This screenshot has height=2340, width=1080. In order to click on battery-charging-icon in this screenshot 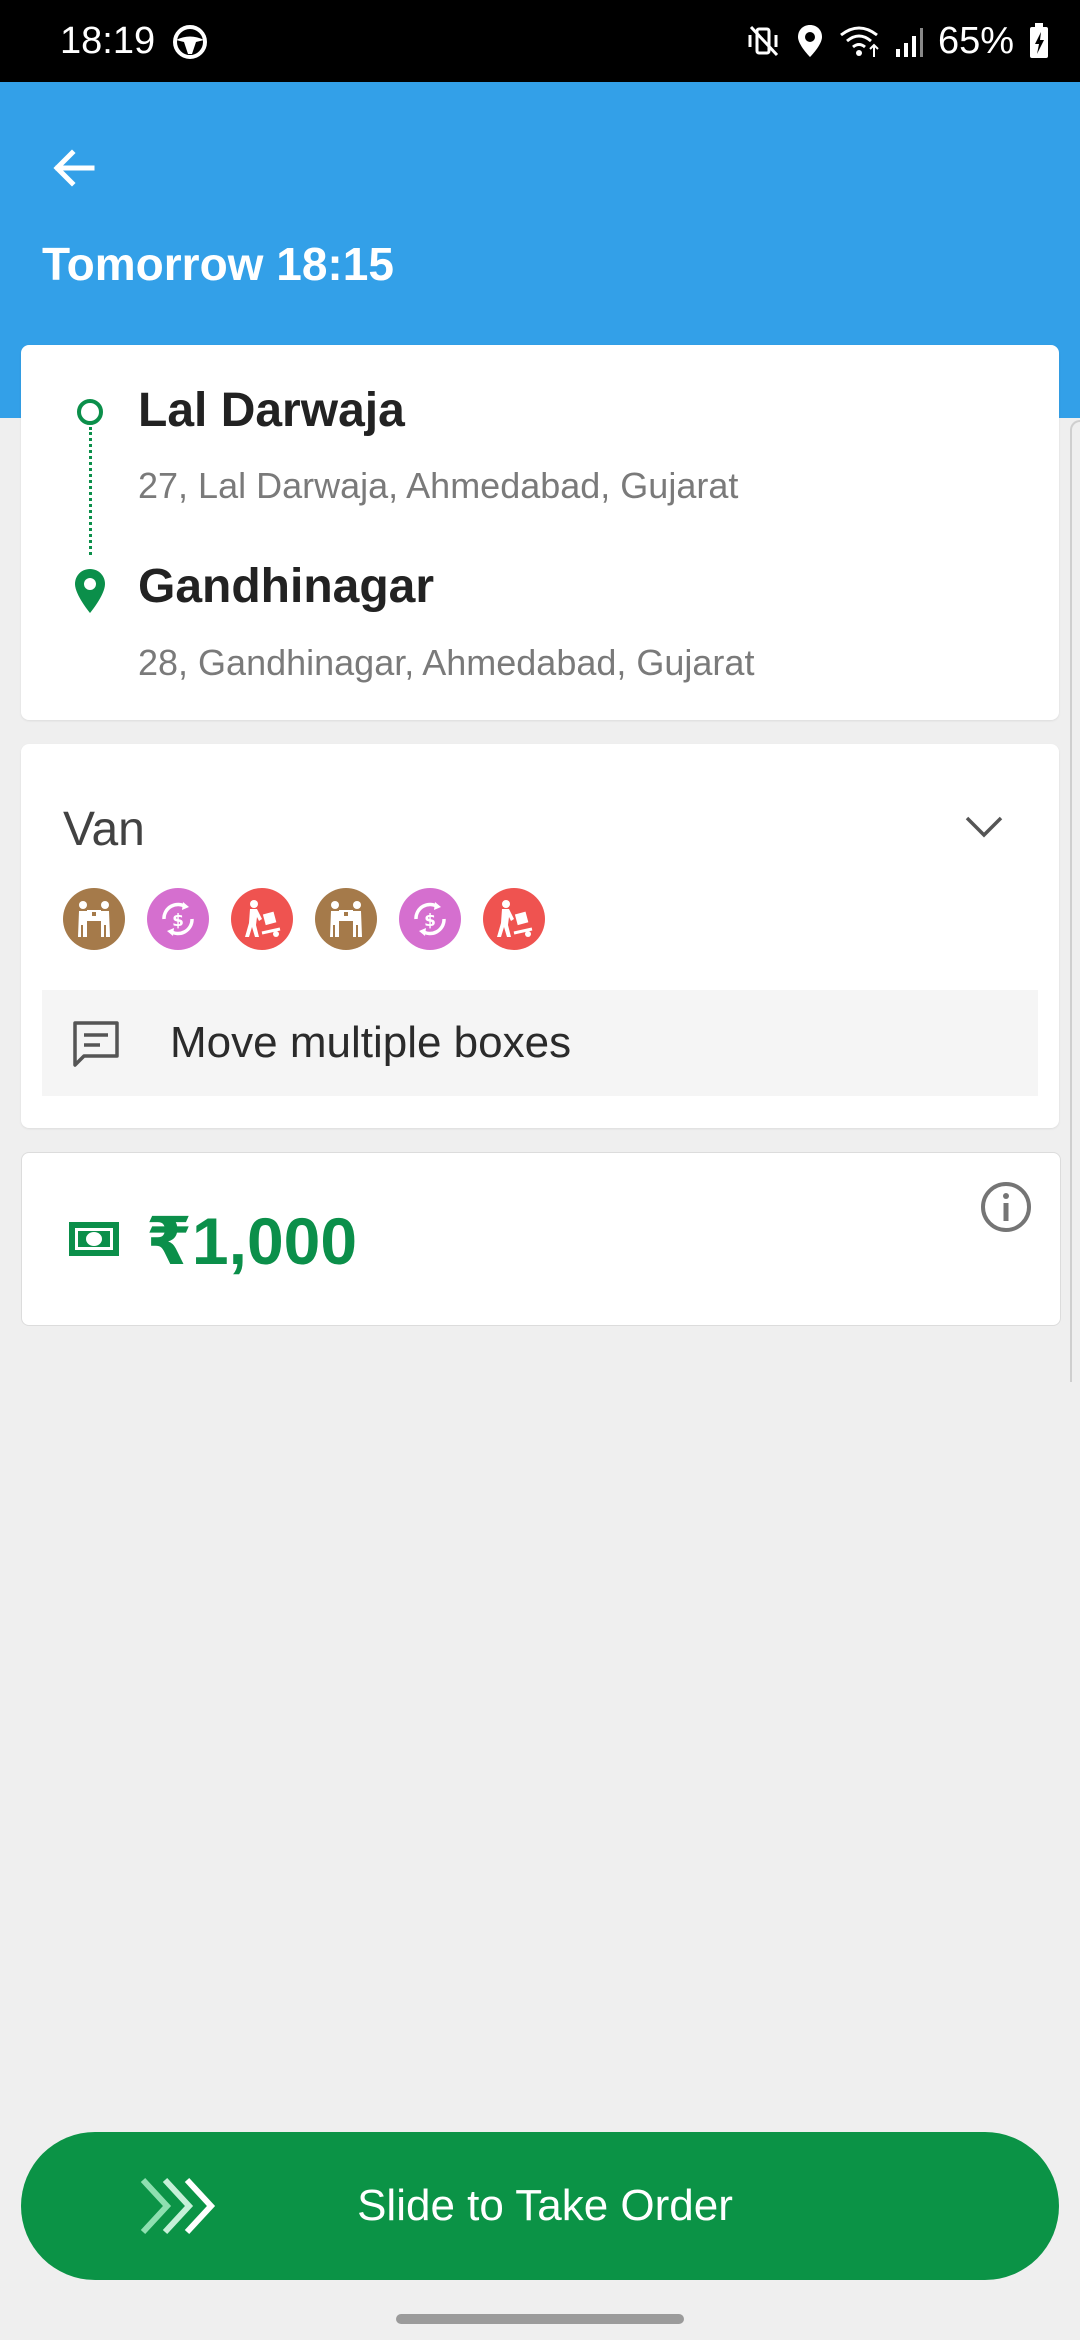, I will do `click(1039, 40)`.